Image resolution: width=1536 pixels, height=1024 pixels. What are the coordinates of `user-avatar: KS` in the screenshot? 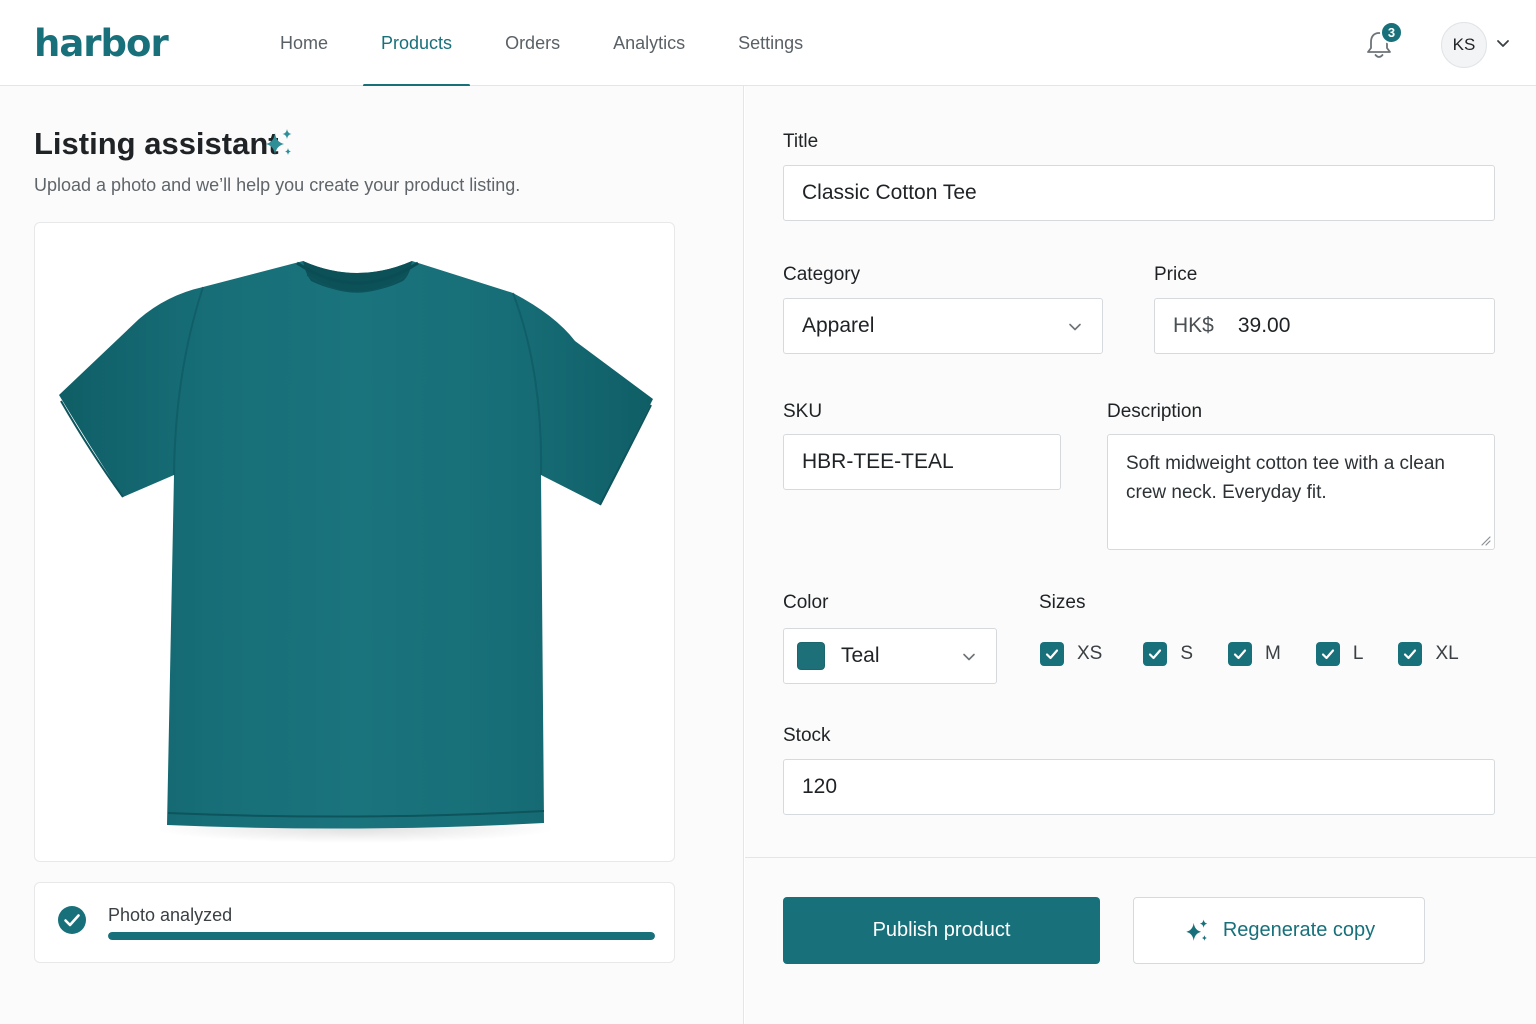 It's located at (1464, 45).